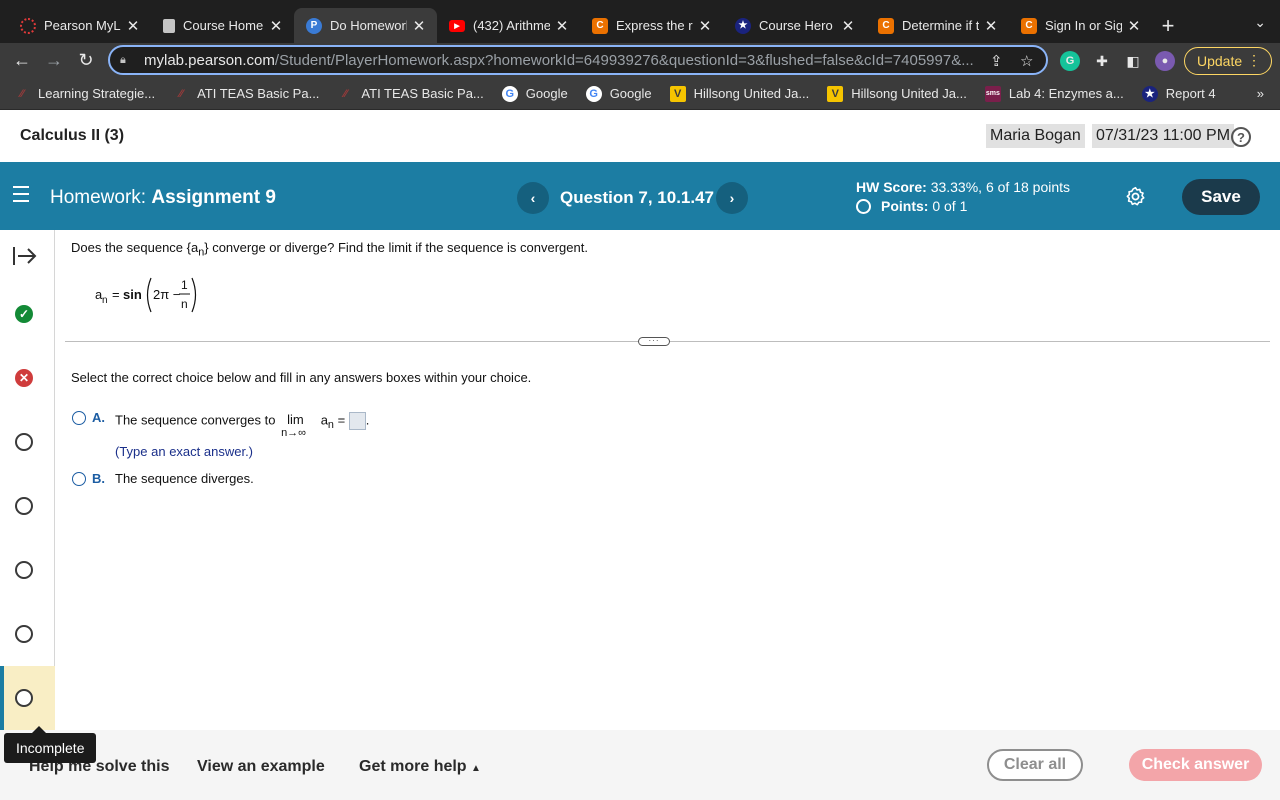  Describe the element at coordinates (996, 61) in the screenshot. I see `share-icon: ⇪` at that location.